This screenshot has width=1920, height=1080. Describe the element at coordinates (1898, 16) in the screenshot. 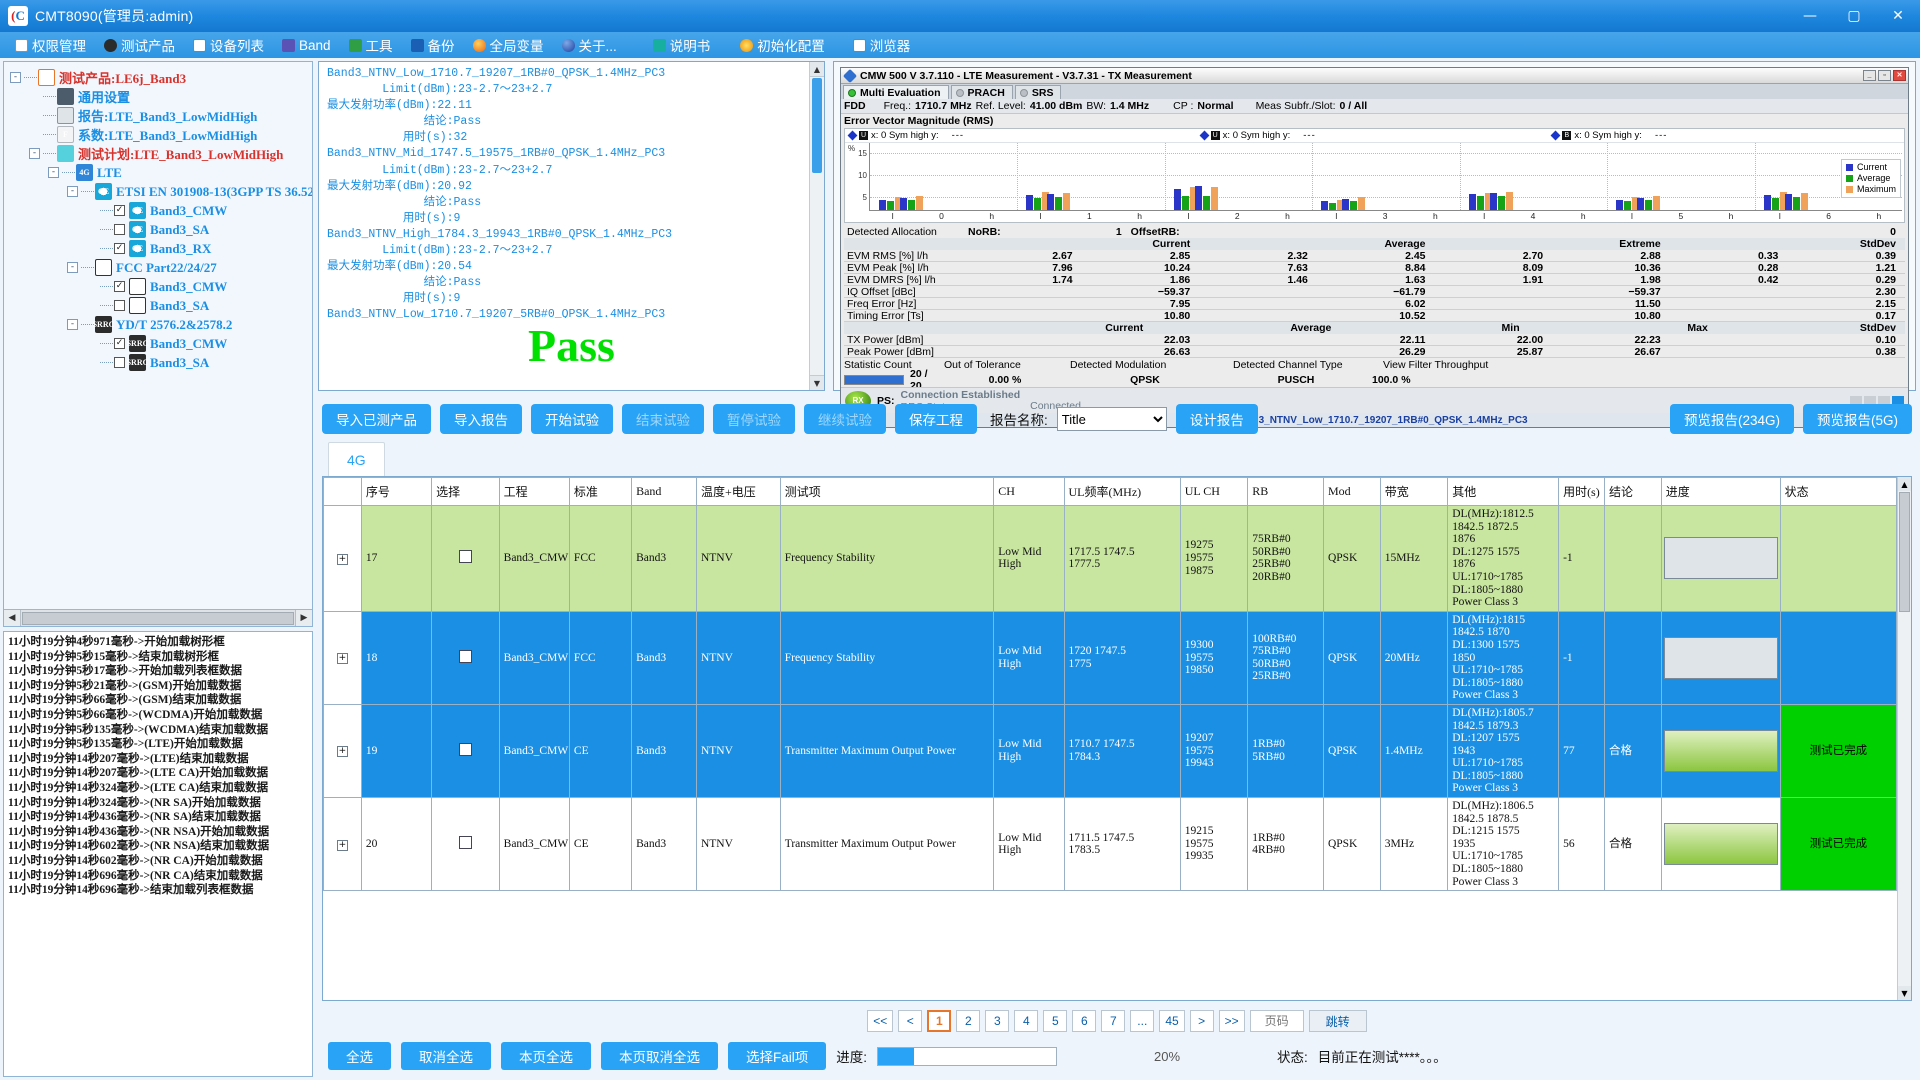

I see `close-button: ✕` at that location.